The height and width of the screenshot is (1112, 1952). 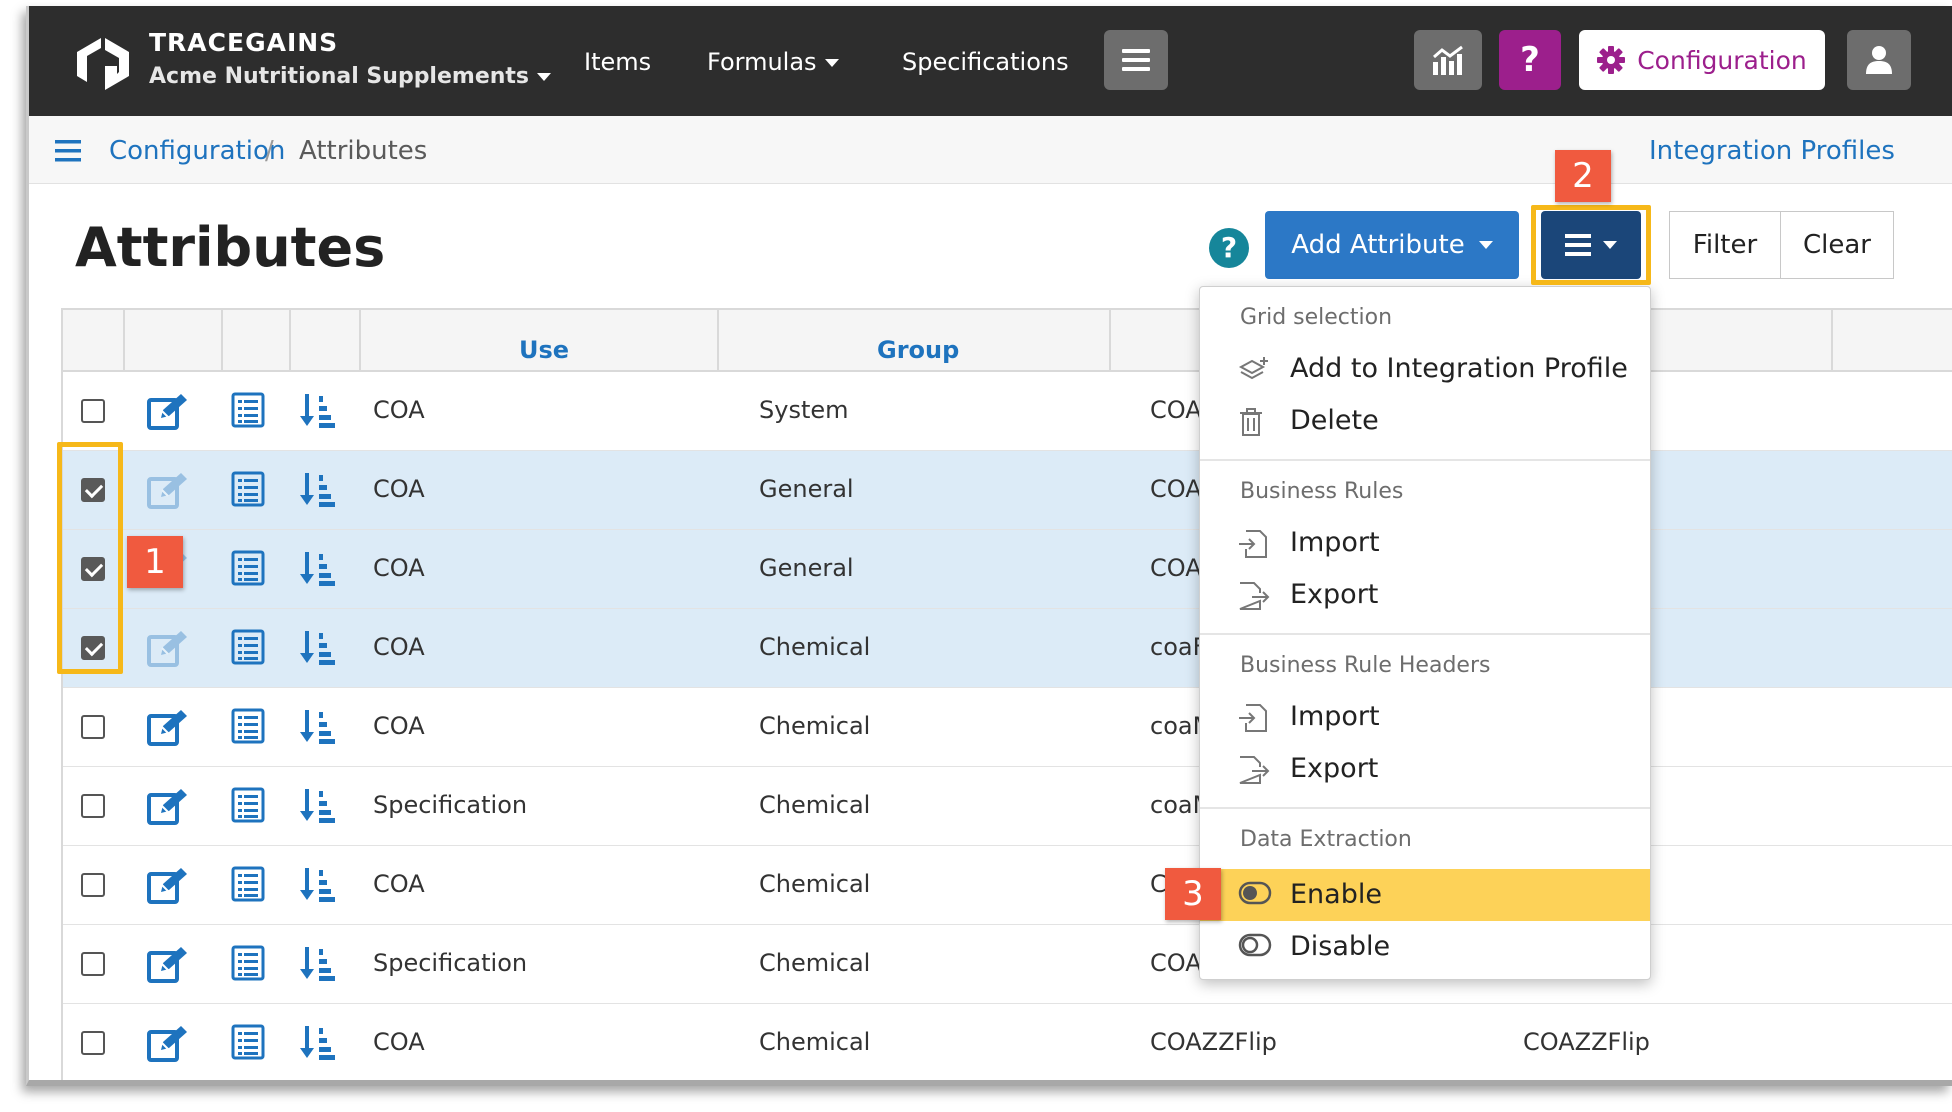 What do you see at coordinates (1229, 248) in the screenshot?
I see `page-help-icon: ?` at bounding box center [1229, 248].